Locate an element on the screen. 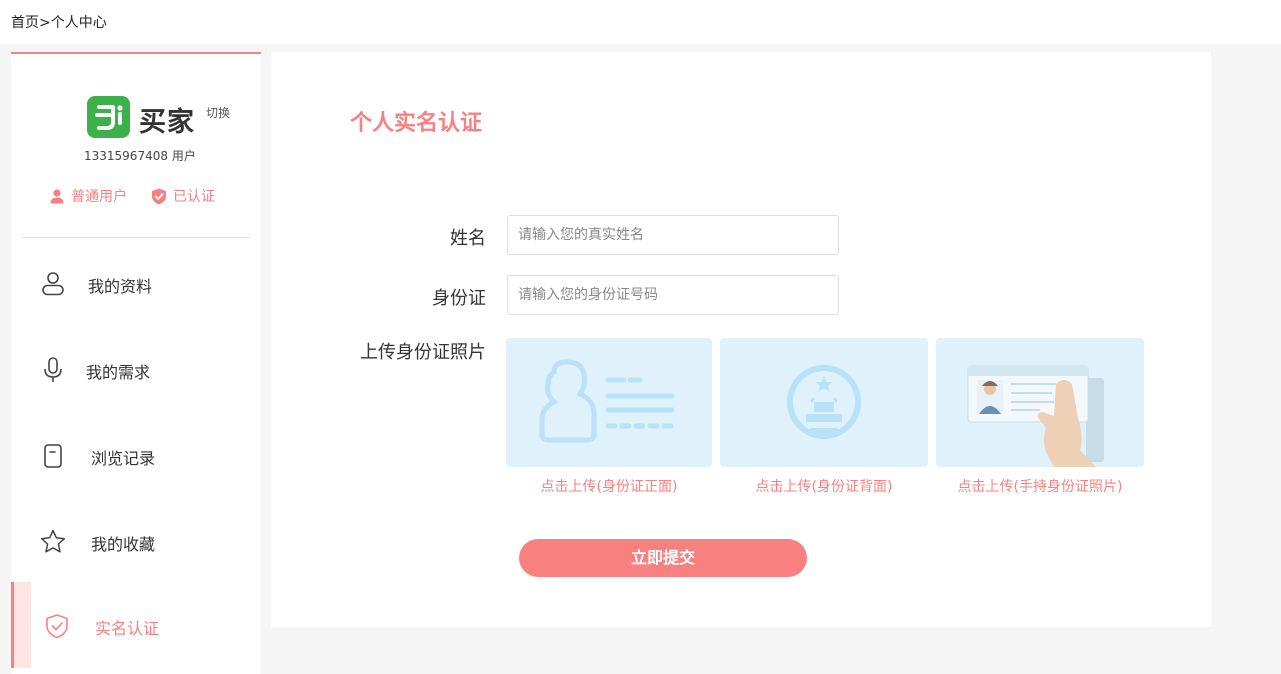  sidebar-item-my-favorites: 我的收藏 is located at coordinates (136, 541).